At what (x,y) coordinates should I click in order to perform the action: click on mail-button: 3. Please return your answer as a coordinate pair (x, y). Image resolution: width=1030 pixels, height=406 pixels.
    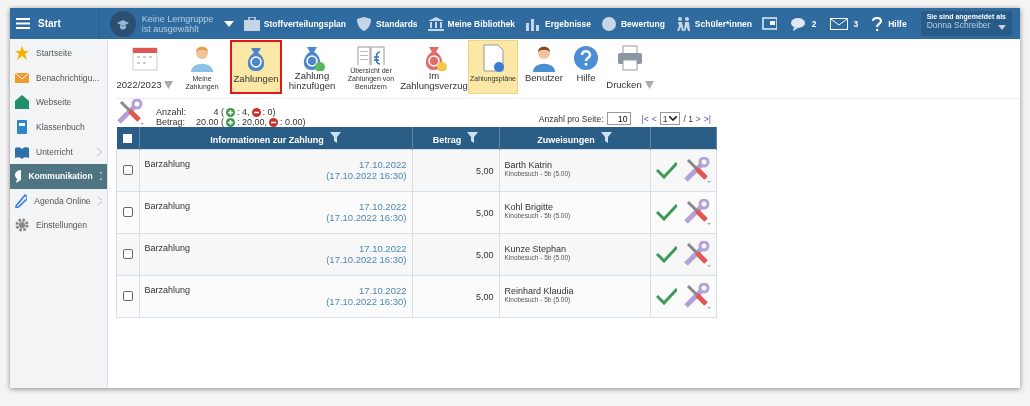
    Looking at the image, I should click on (844, 23).